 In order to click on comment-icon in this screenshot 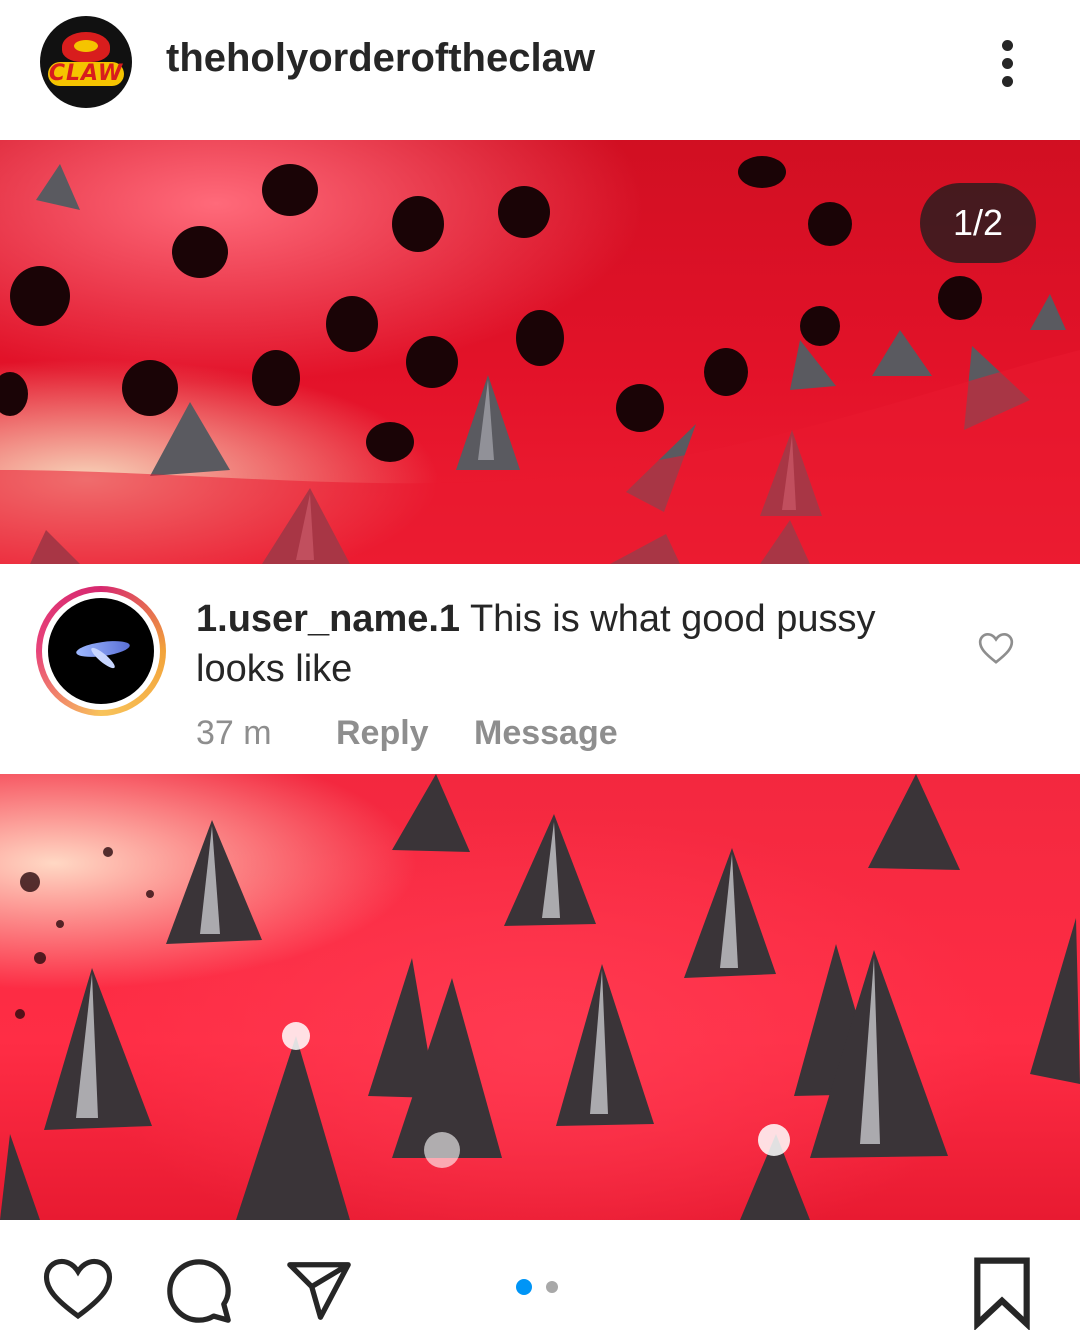, I will do `click(199, 1291)`.